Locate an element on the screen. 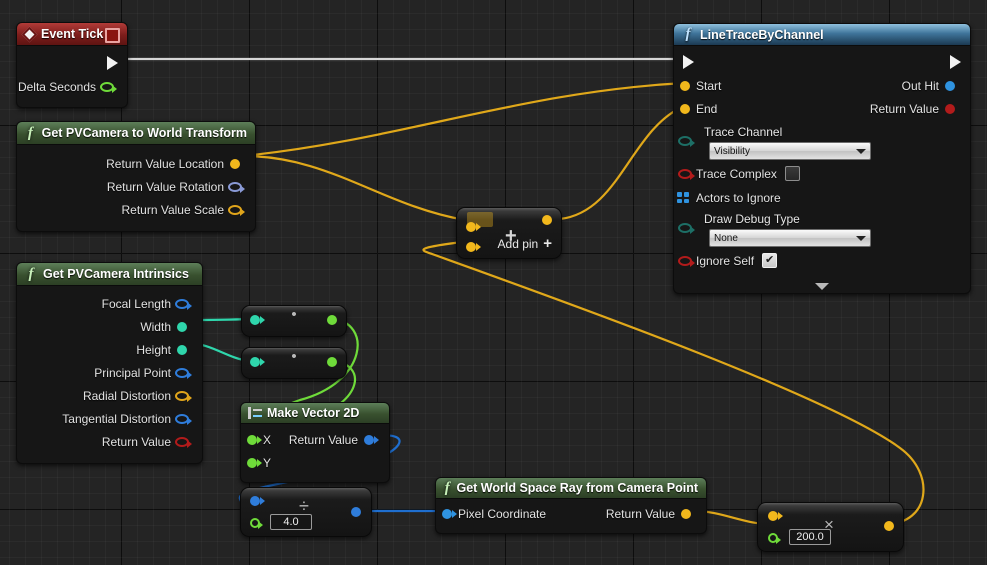  pin-row-x: X Return Value is located at coordinates (315, 439).